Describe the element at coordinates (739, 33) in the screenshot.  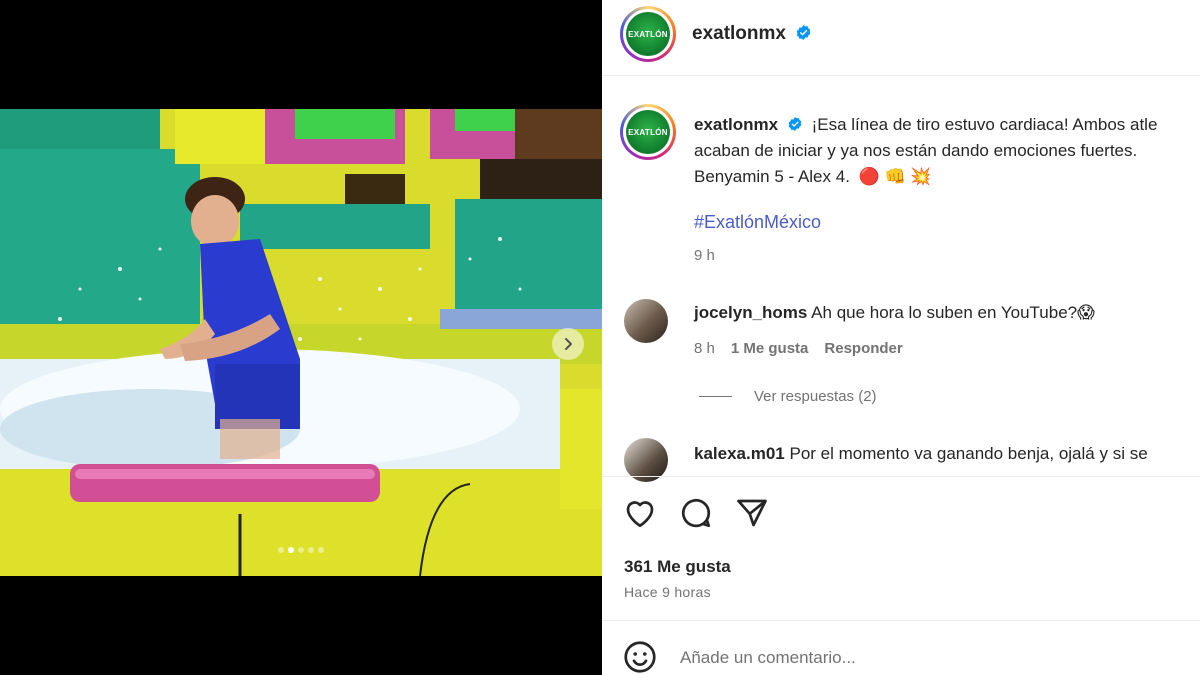
I see `author-username: exatlonmx` at that location.